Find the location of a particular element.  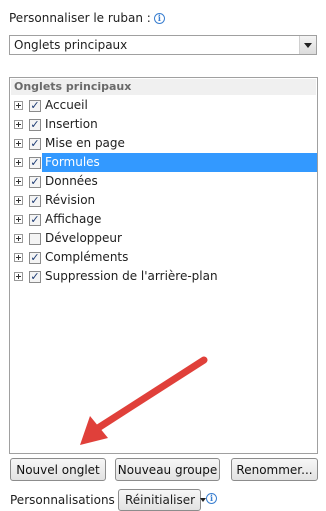

new-tab-button: Nouvel onglet is located at coordinates (58, 469).